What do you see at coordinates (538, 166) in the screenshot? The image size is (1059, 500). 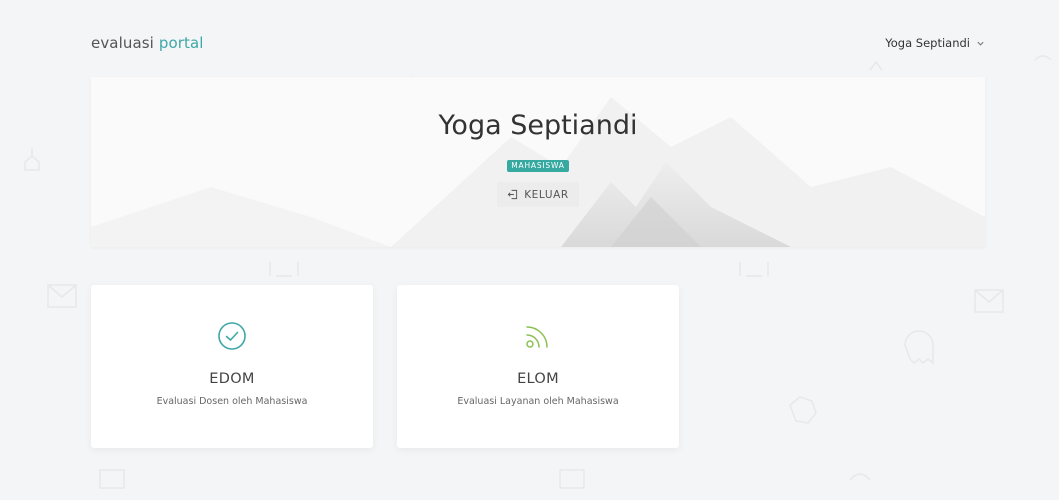 I see `role-badge: MAHASISWA` at bounding box center [538, 166].